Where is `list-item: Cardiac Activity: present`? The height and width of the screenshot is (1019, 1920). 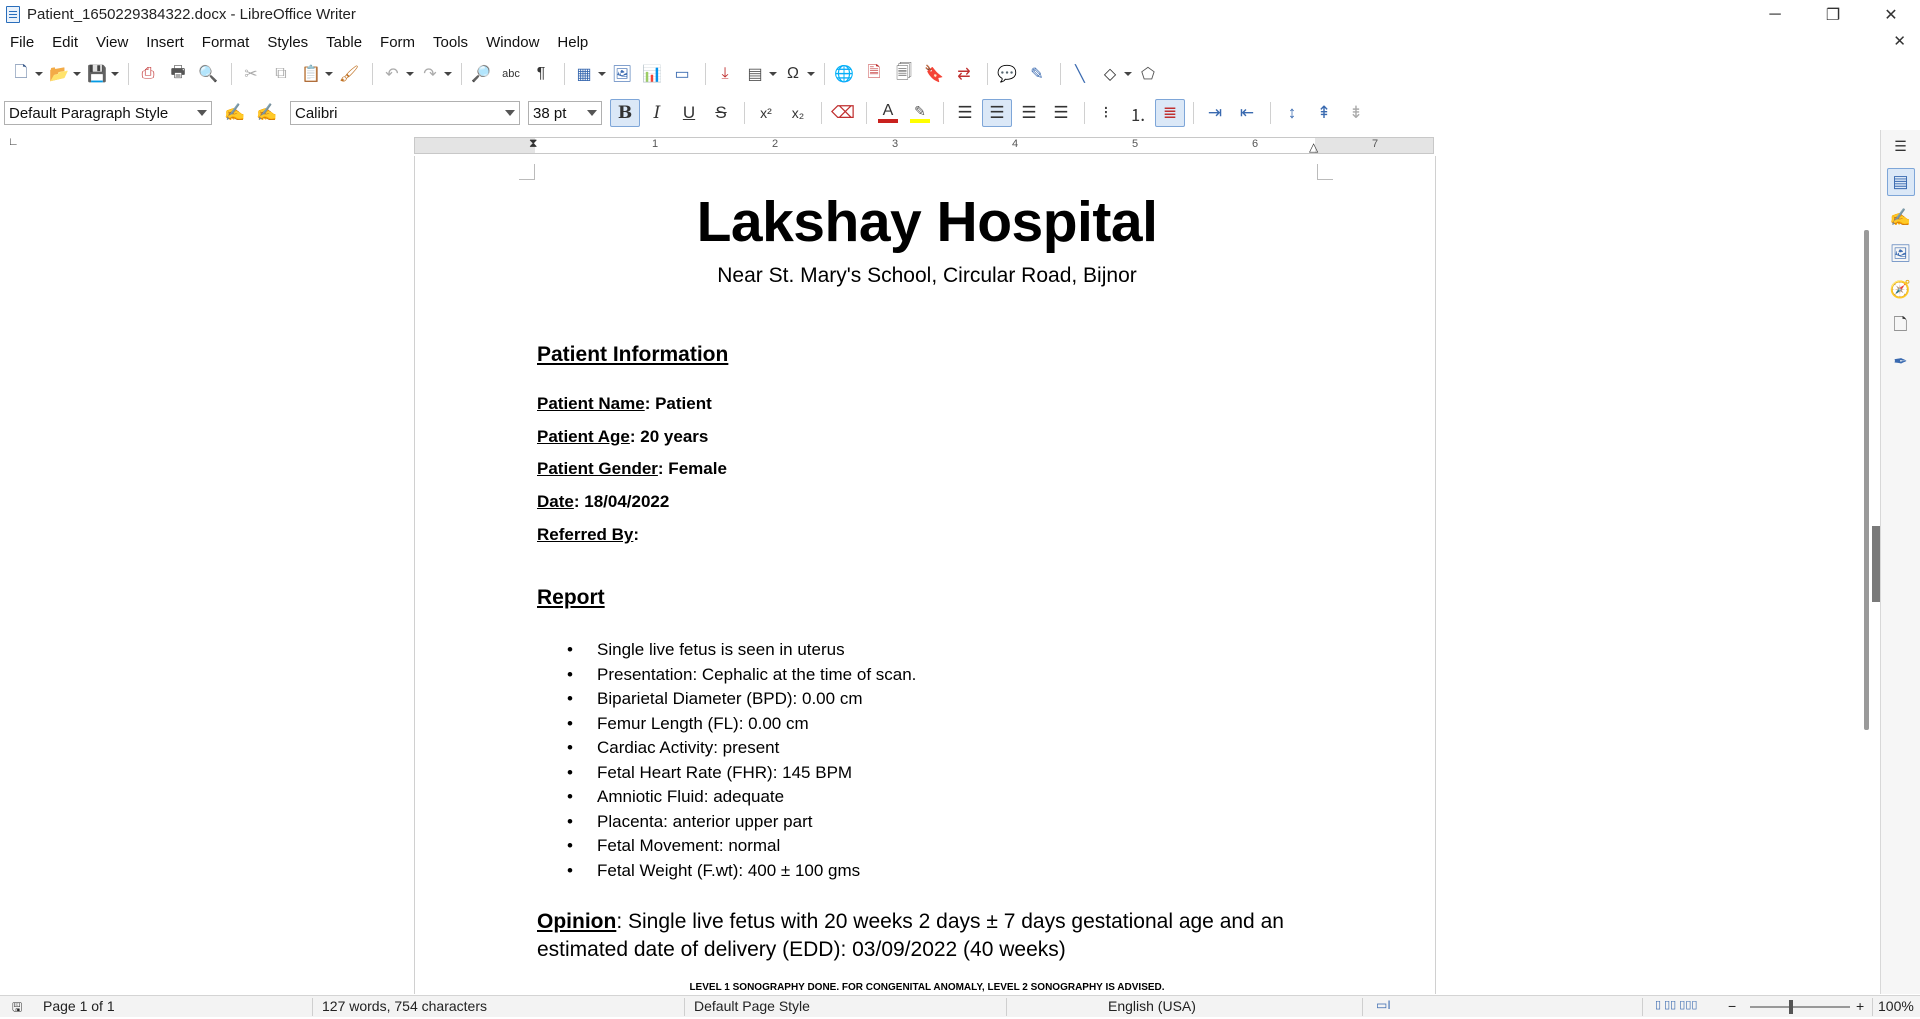
list-item: Cardiac Activity: present is located at coordinates (741, 748).